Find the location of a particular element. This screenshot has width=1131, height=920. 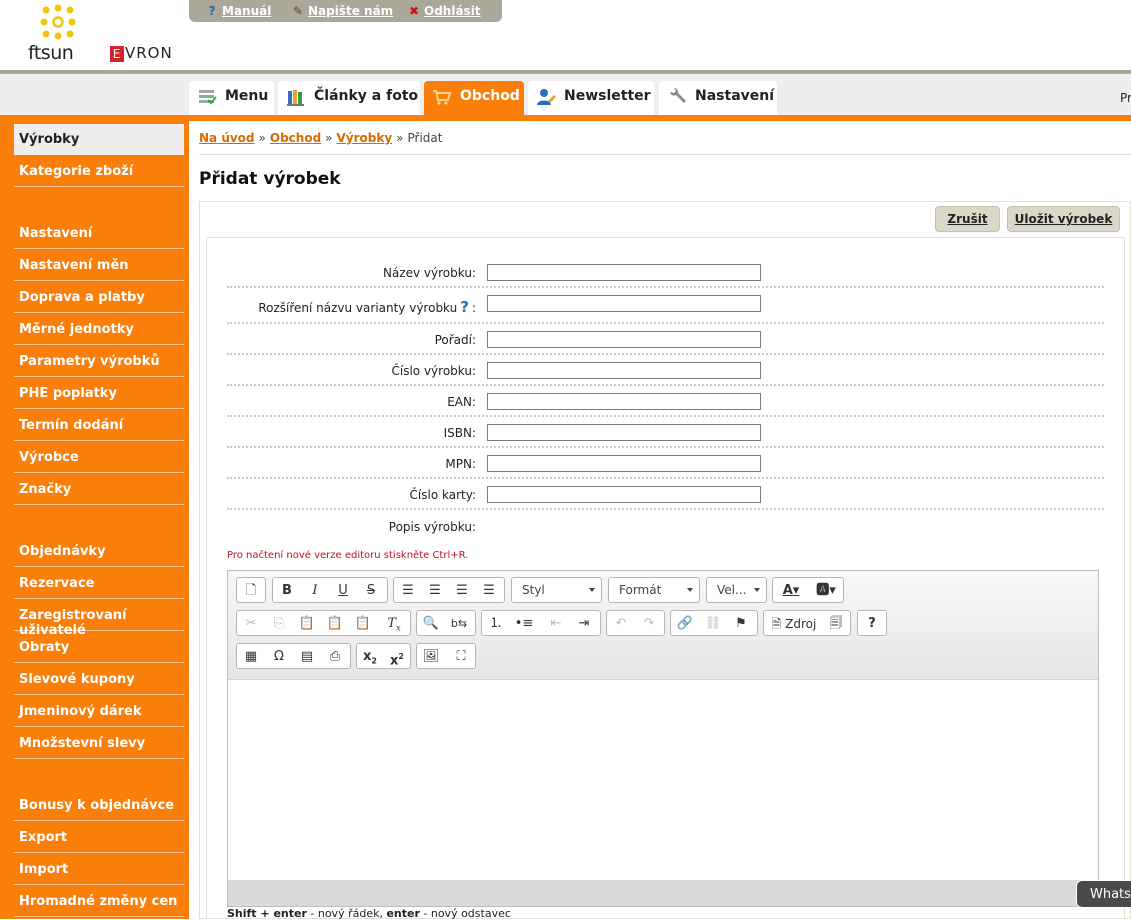

background-color-icon: 🅰▾ is located at coordinates (826, 591).